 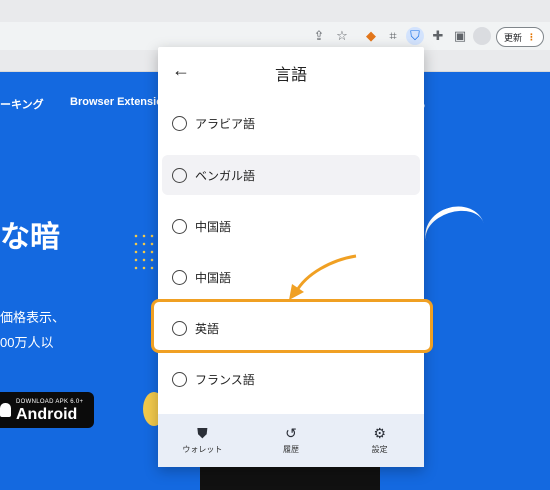 I want to click on popup-title: 言語, so click(x=290, y=75).